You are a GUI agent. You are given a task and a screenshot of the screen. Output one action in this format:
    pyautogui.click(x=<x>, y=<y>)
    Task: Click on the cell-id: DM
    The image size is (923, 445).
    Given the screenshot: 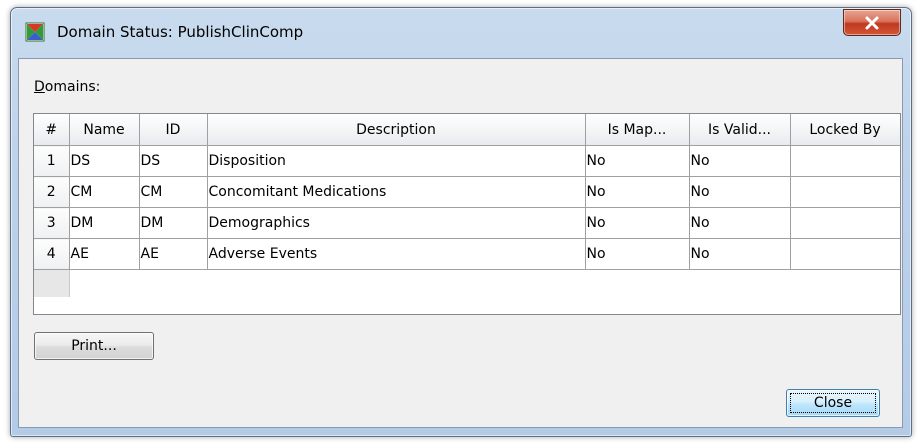 What is the action you would take?
    pyautogui.click(x=173, y=223)
    